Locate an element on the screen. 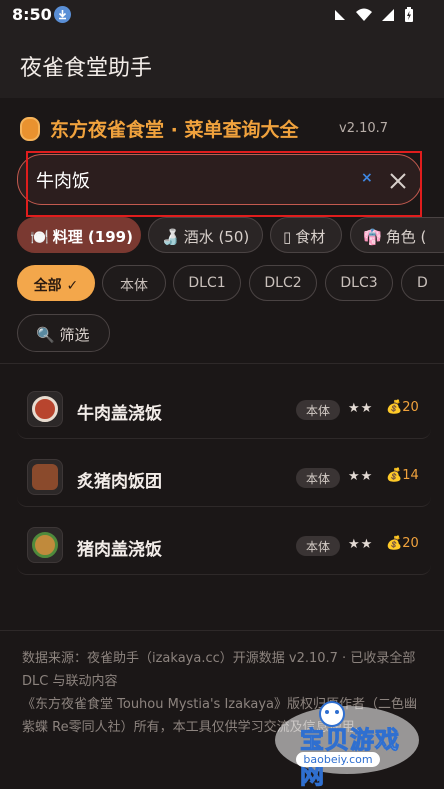 Image resolution: width=444 pixels, height=789 pixels. tab-label: 食材 is located at coordinates (310, 237).